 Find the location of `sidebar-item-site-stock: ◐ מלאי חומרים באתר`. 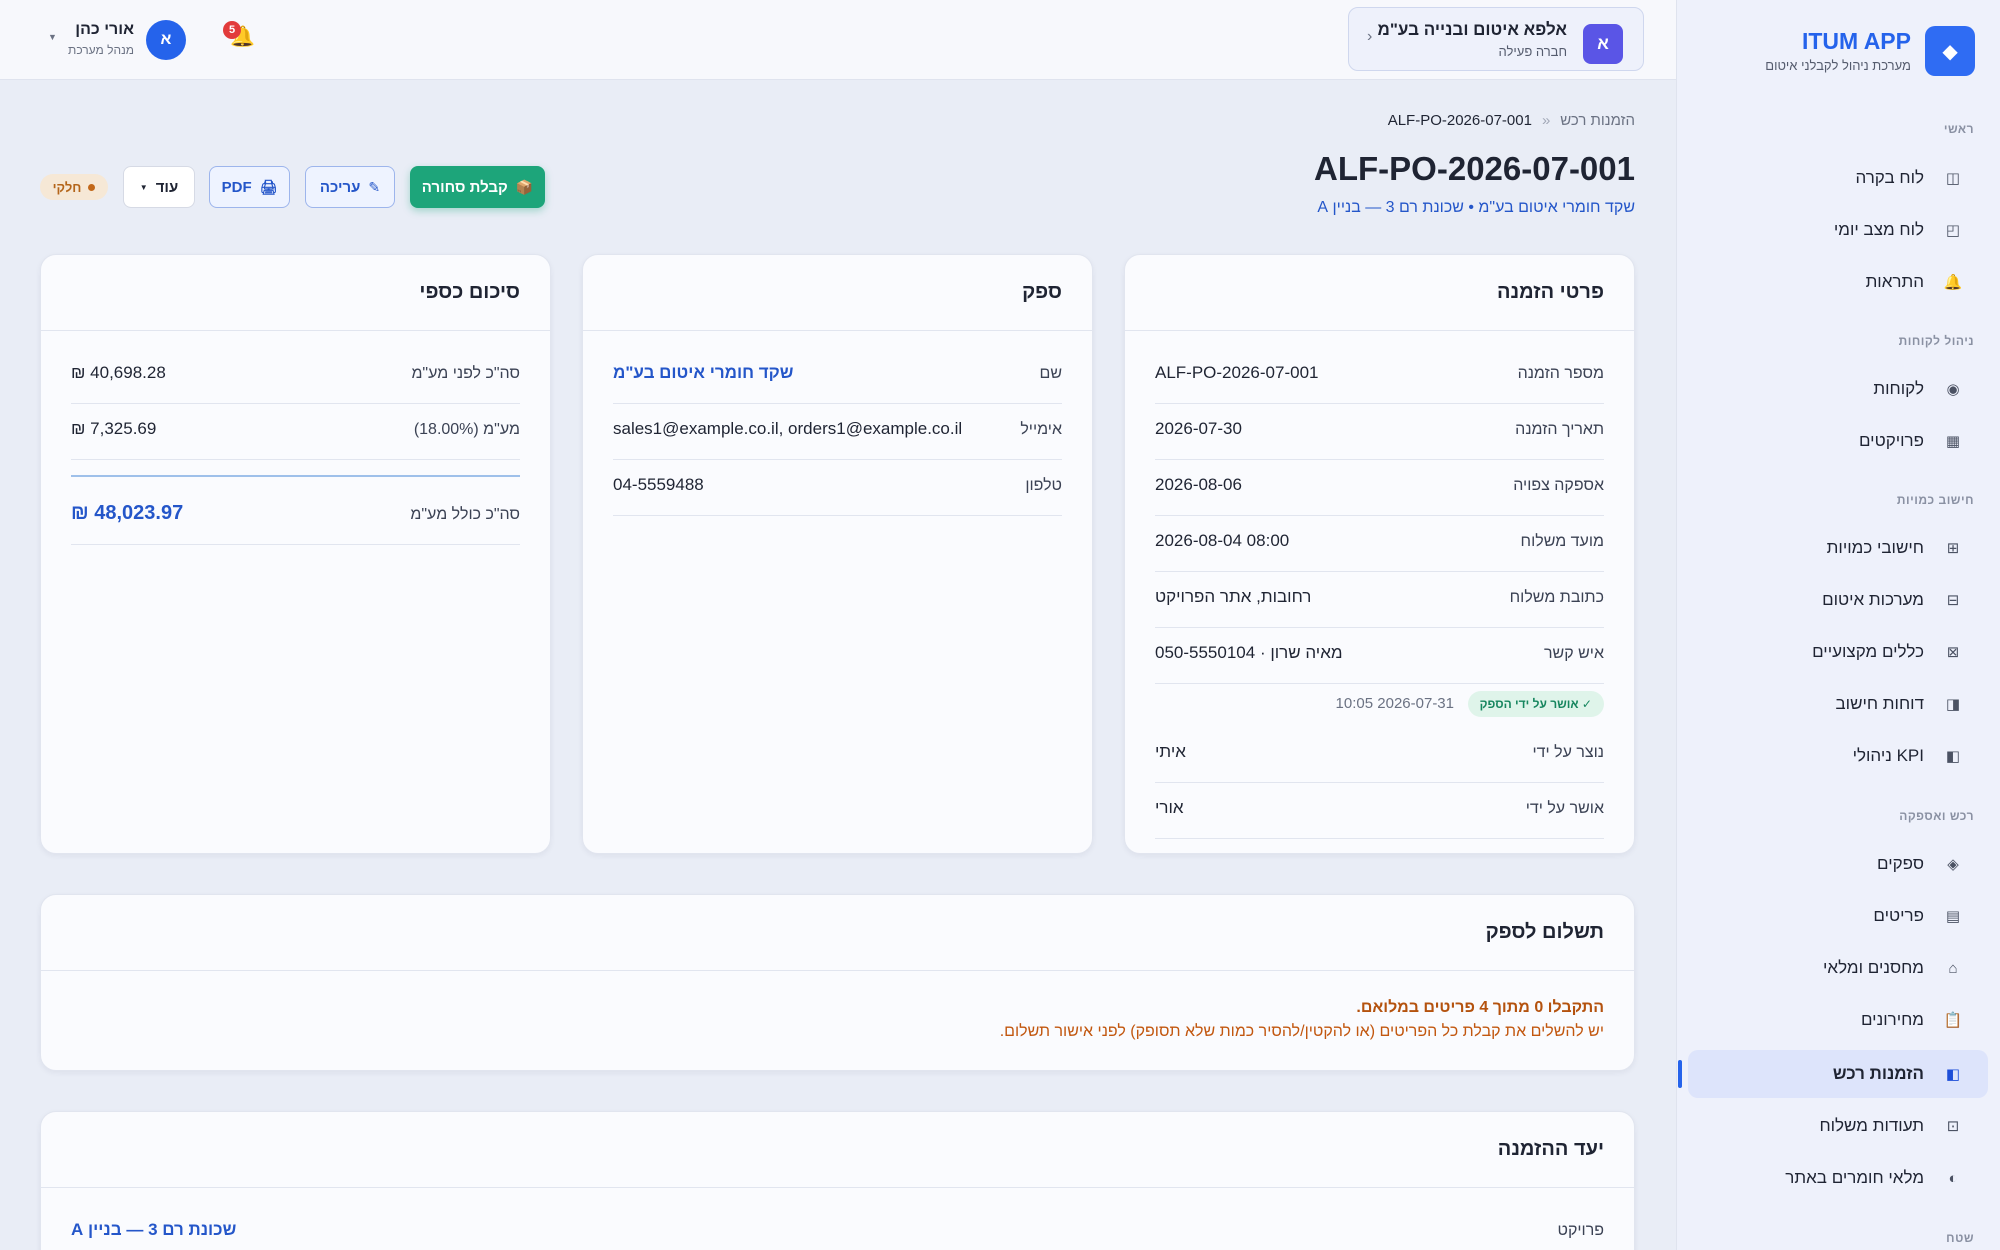

sidebar-item-site-stock: ◐ מלאי חומרים באתר is located at coordinates (1838, 1178).